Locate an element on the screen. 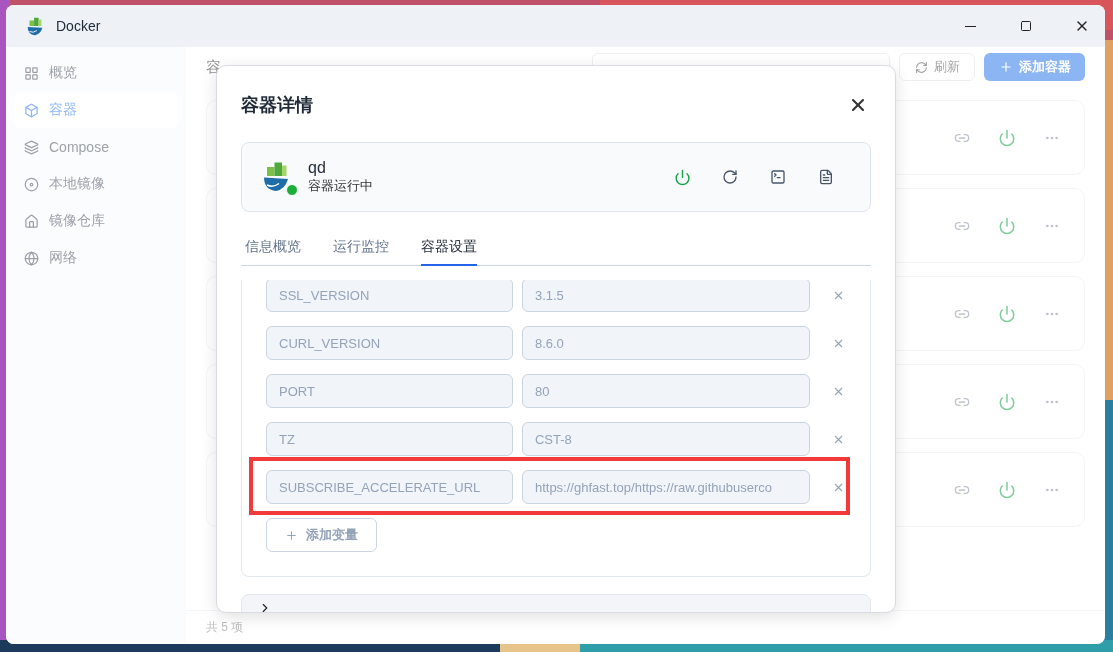 This screenshot has height=652, width=1113. sidebar-item: 本地镜像 is located at coordinates (96, 184).